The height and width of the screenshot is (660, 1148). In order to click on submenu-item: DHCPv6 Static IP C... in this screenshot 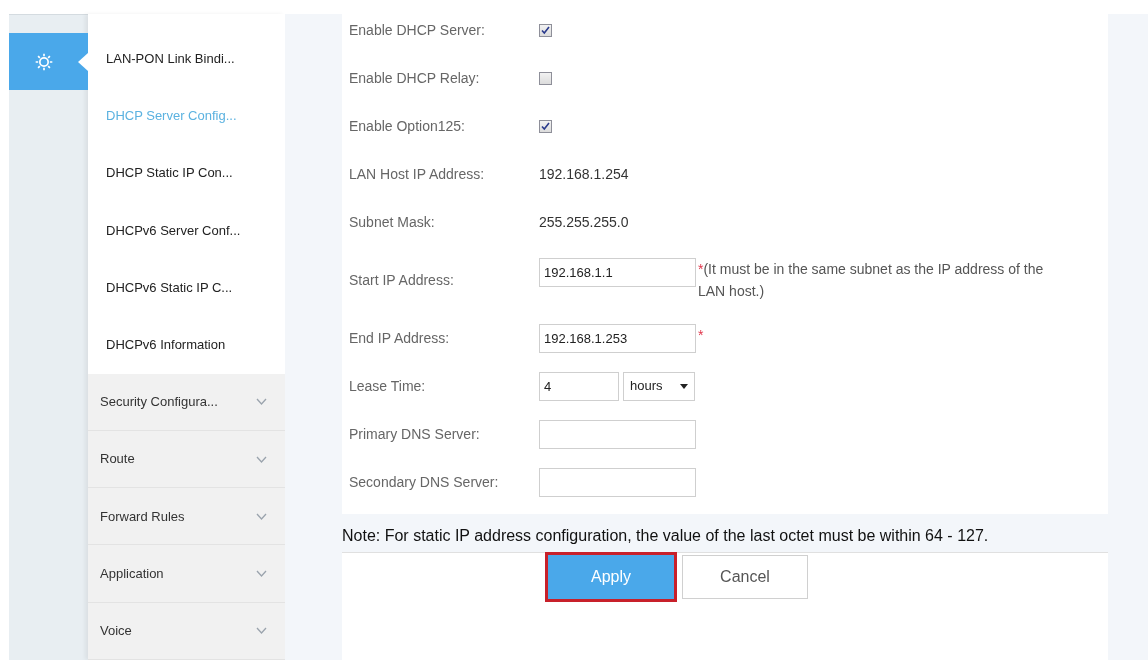, I will do `click(186, 288)`.